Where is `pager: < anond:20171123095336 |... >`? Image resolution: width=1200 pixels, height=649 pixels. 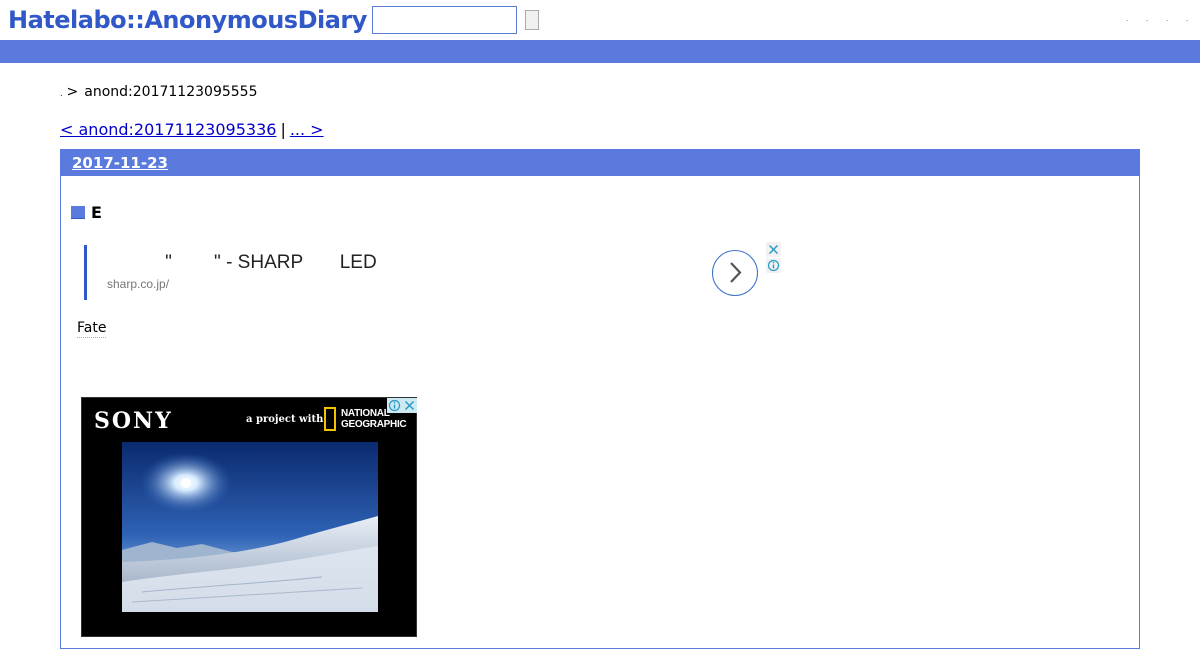 pager: < anond:20171123095336 |... > is located at coordinates (192, 129).